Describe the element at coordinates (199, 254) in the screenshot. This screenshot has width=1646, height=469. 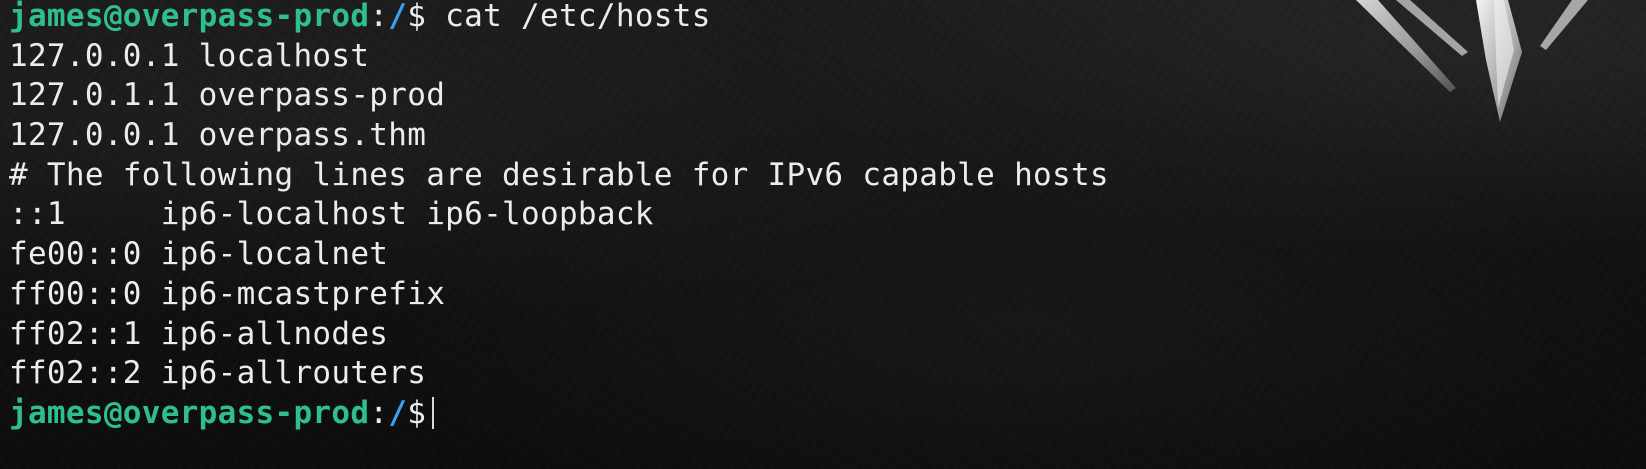
I see `output-line: fe00::0 ip6-localnet` at that location.